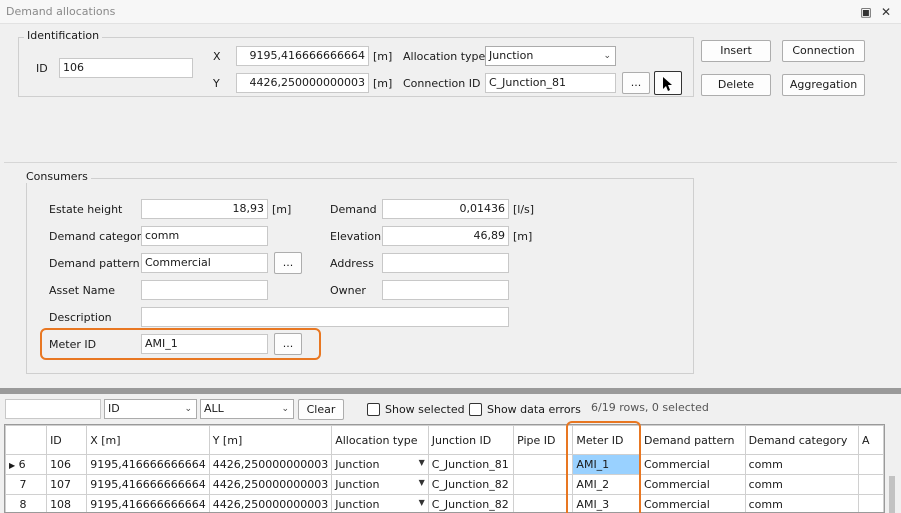 The height and width of the screenshot is (513, 901). Describe the element at coordinates (823, 85) in the screenshot. I see `aggregation-button: Aggregation` at that location.